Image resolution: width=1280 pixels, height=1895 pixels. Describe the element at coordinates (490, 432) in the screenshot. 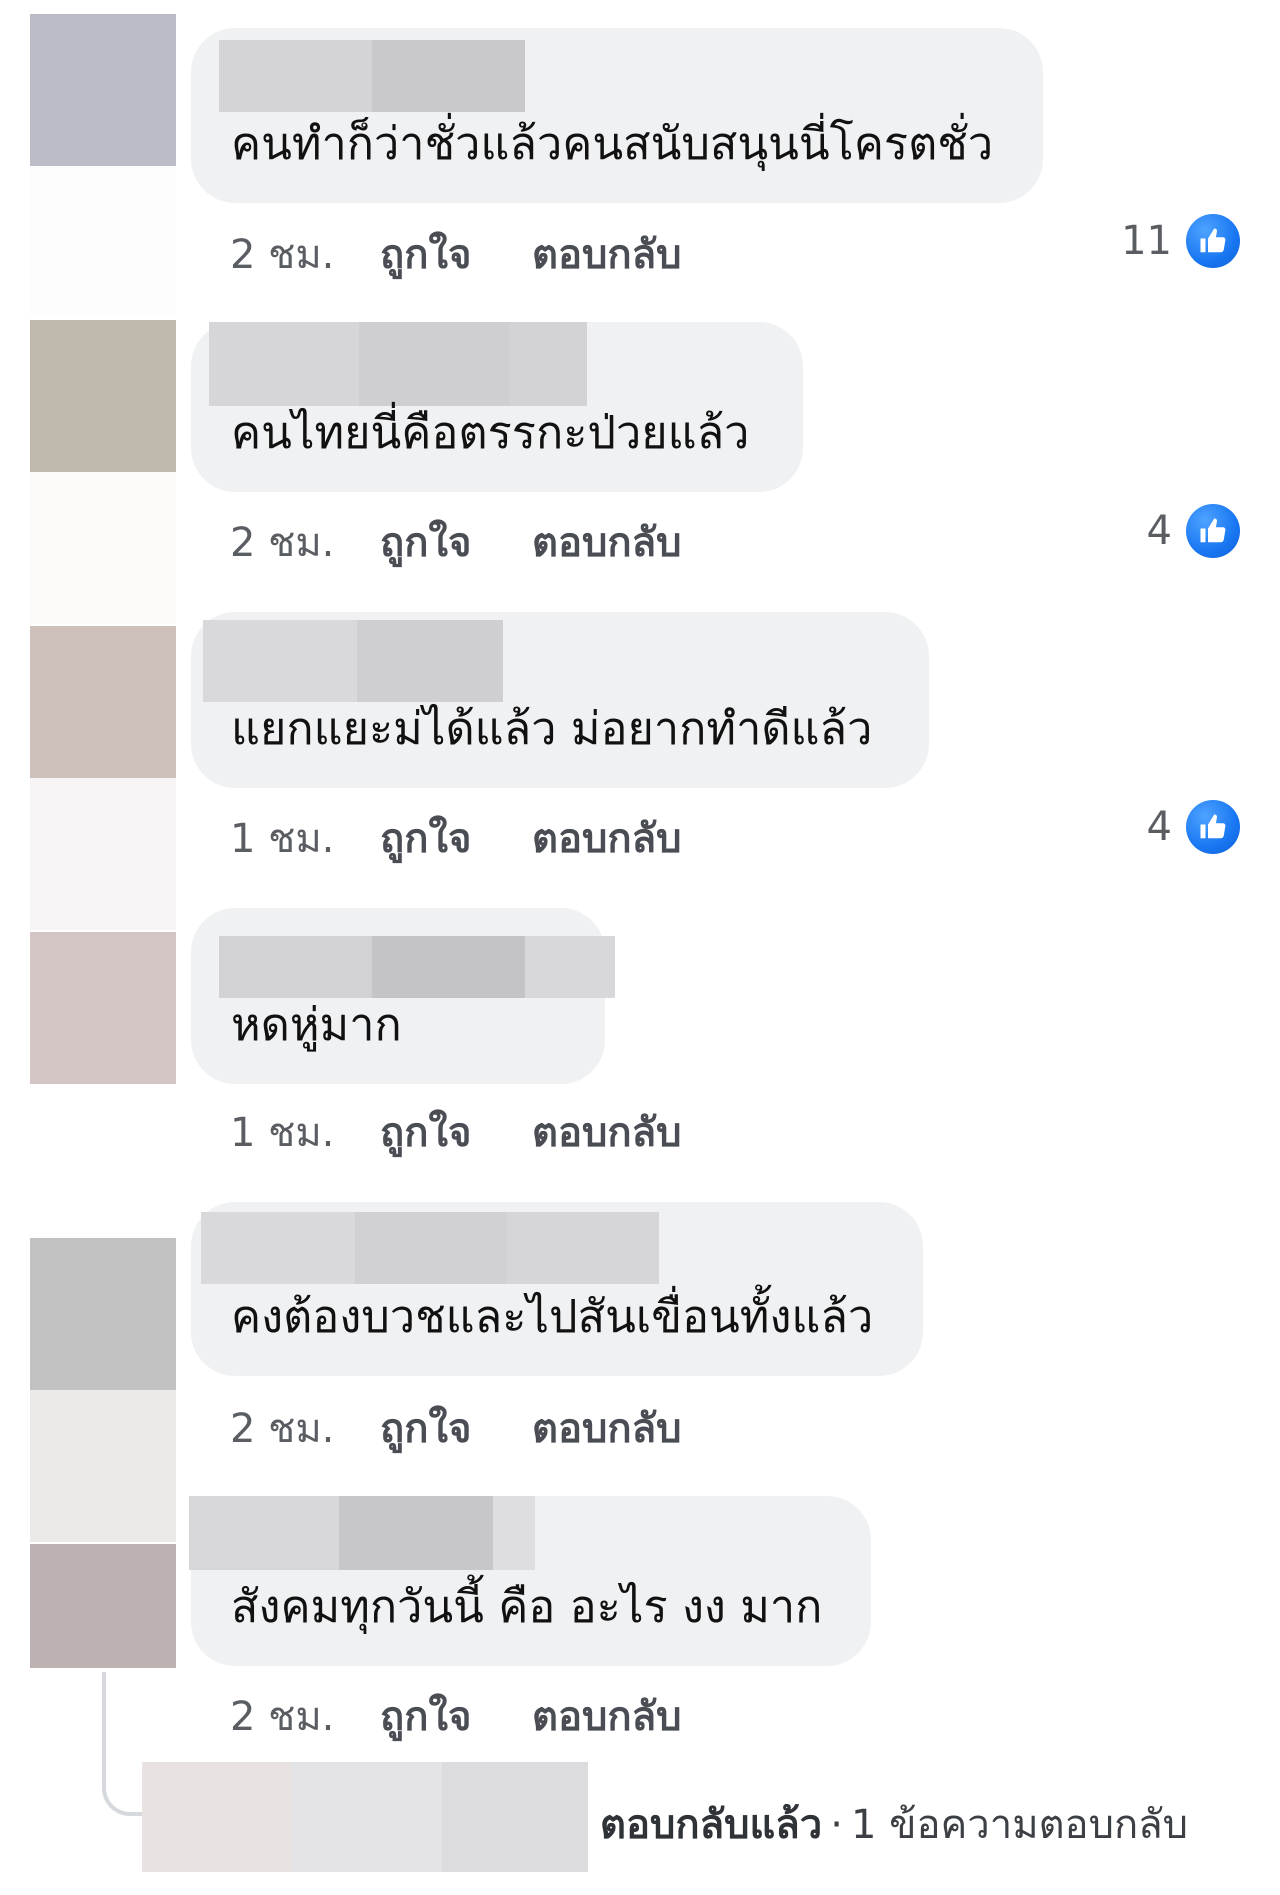

I see `comment-text: คนไทยนี่คือตรรกะป่วยแล้ว` at that location.